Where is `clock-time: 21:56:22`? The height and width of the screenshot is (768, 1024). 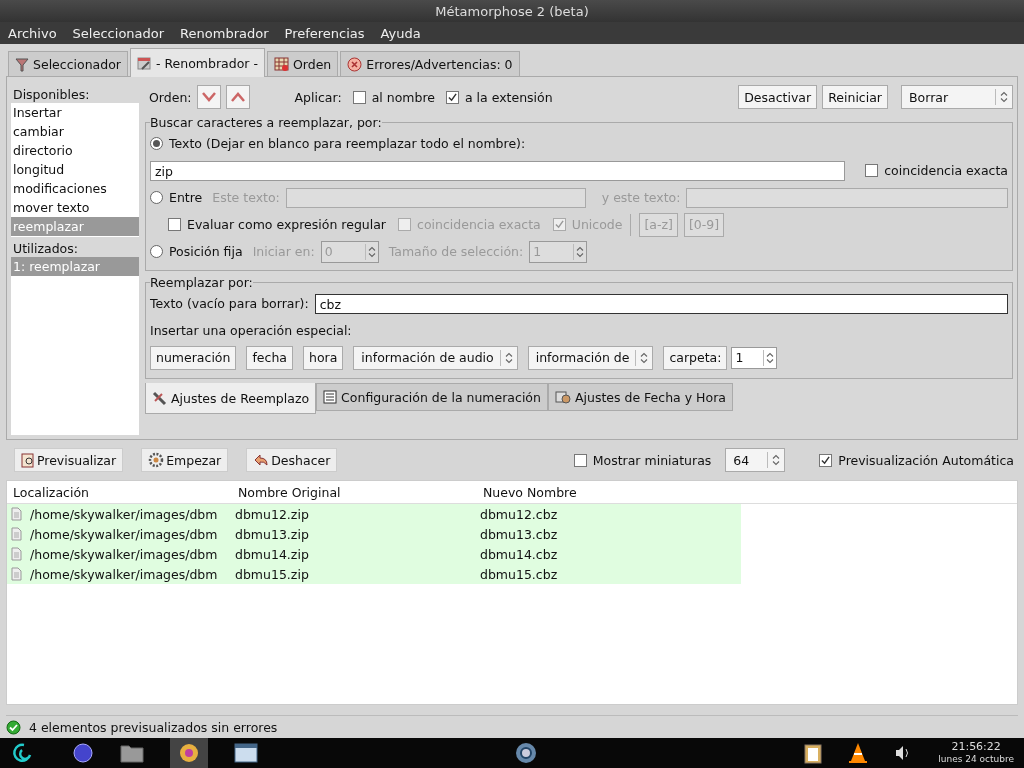 clock-time: 21:56:22 is located at coordinates (976, 747).